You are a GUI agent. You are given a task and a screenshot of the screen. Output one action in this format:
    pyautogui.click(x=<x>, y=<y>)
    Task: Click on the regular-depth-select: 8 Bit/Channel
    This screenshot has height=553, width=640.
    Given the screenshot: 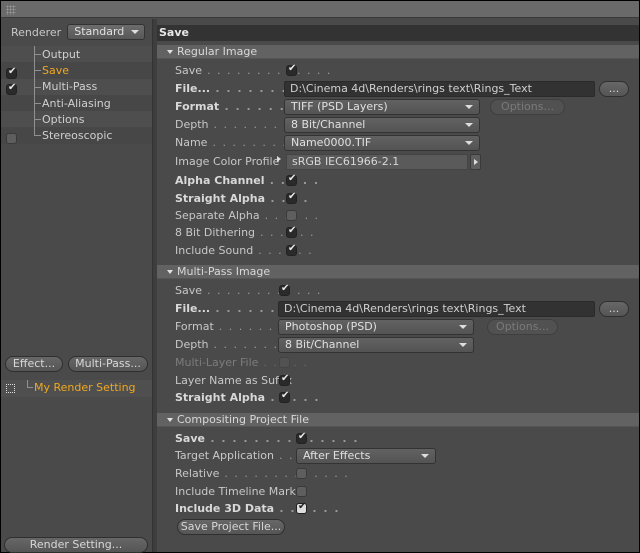 What is the action you would take?
    pyautogui.click(x=382, y=125)
    